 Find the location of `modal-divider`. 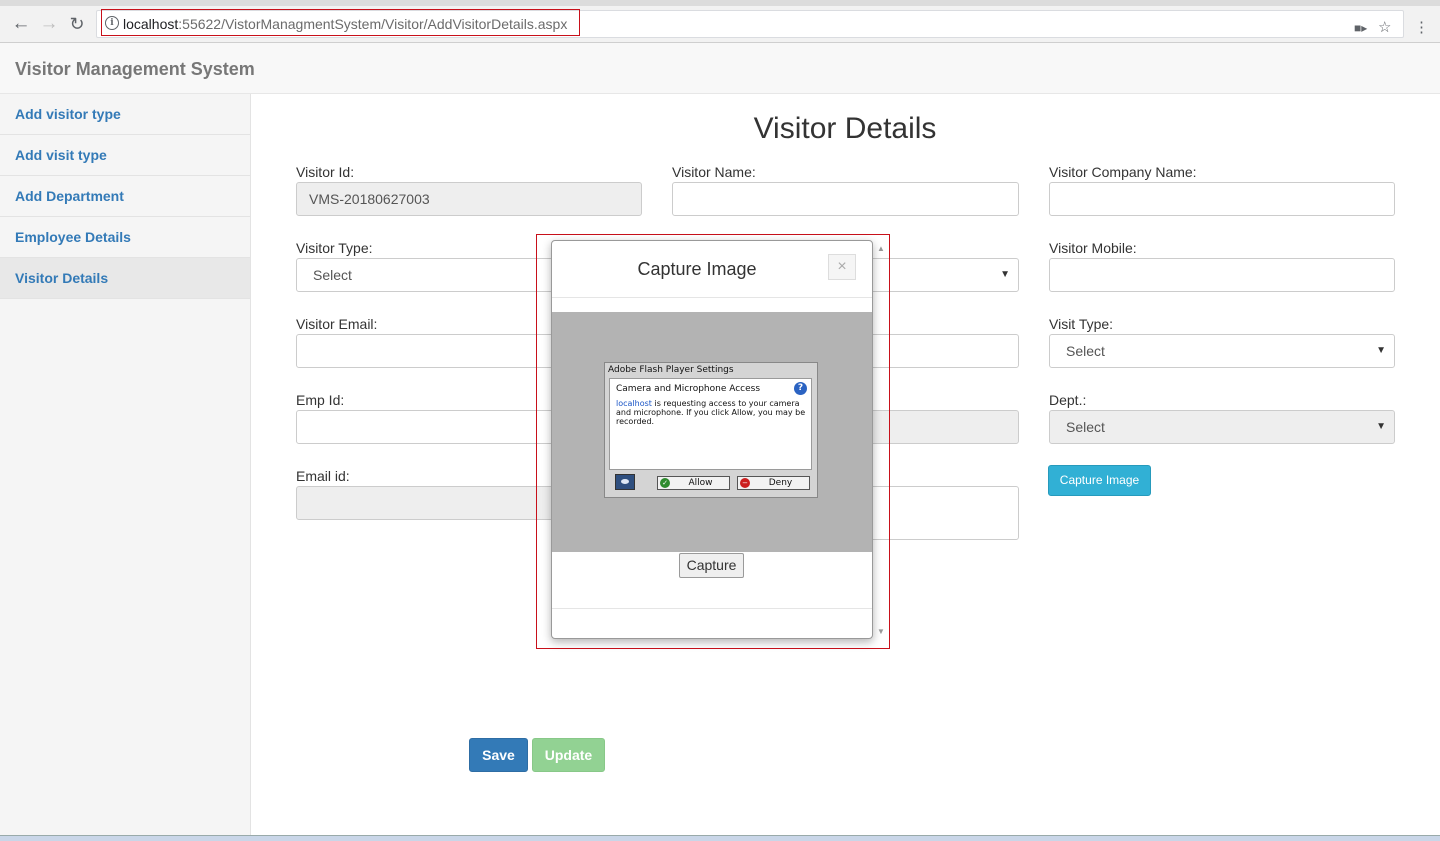

modal-divider is located at coordinates (712, 297).